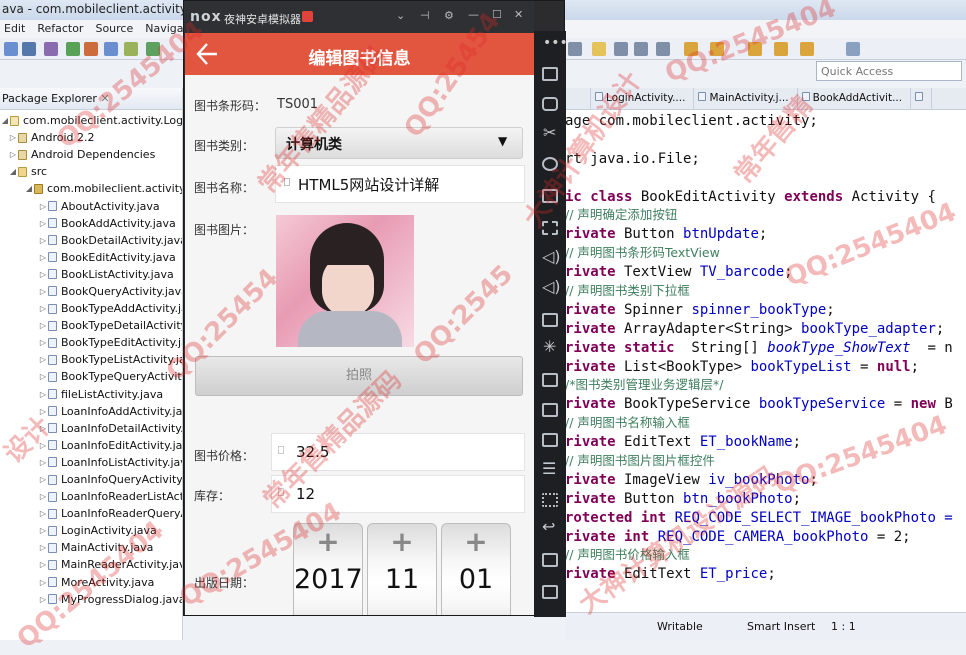 Image resolution: width=966 pixels, height=655 pixels. Describe the element at coordinates (402, 613) in the screenshot. I see `month-decrement-button: −` at that location.